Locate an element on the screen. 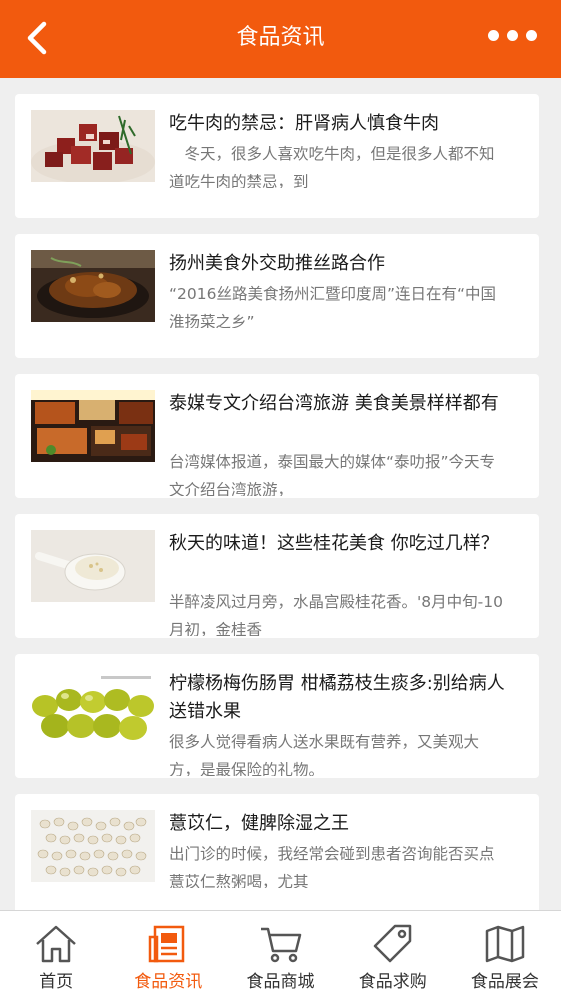 The height and width of the screenshot is (999, 561). article-summary: 很多人觉得看病人送水果既有营养，又美观大方，是最保险的礼物。 is located at coordinates (324, 754).